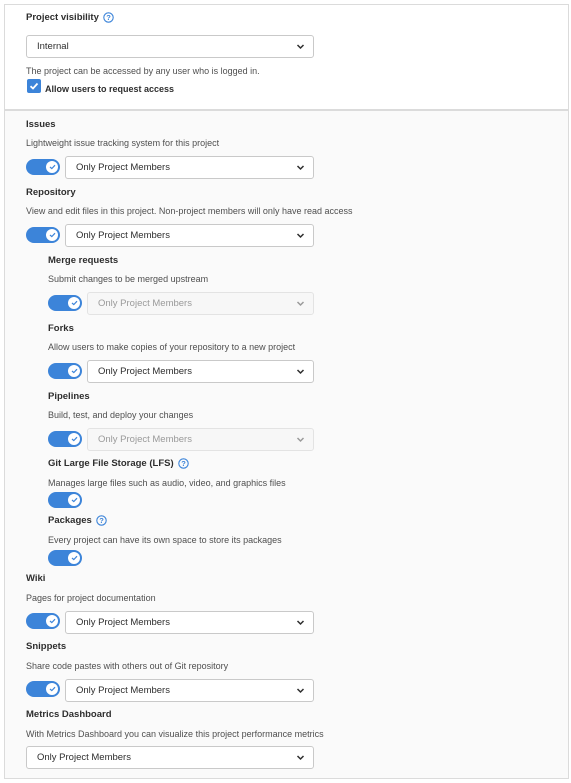  What do you see at coordinates (189, 167) in the screenshot?
I see `issues-access-select: Only Project Members` at bounding box center [189, 167].